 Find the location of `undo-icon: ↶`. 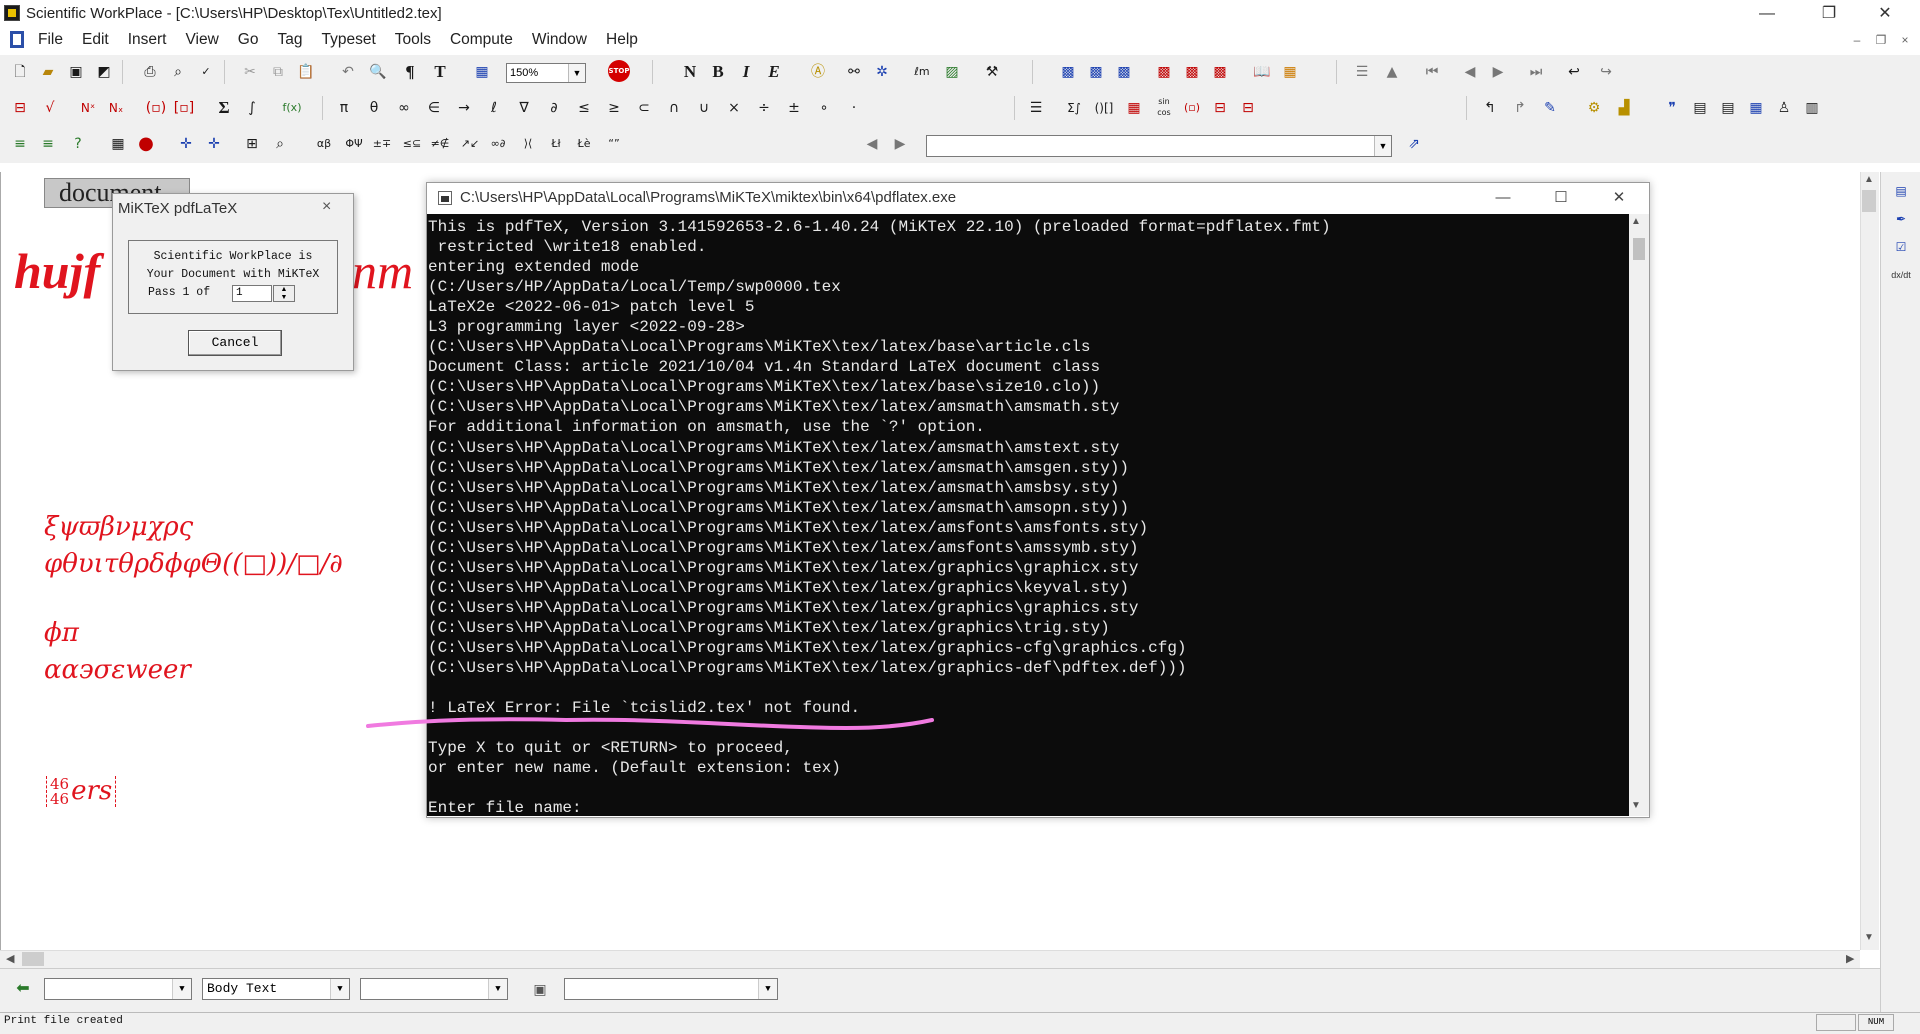

undo-icon: ↶ is located at coordinates (348, 72).